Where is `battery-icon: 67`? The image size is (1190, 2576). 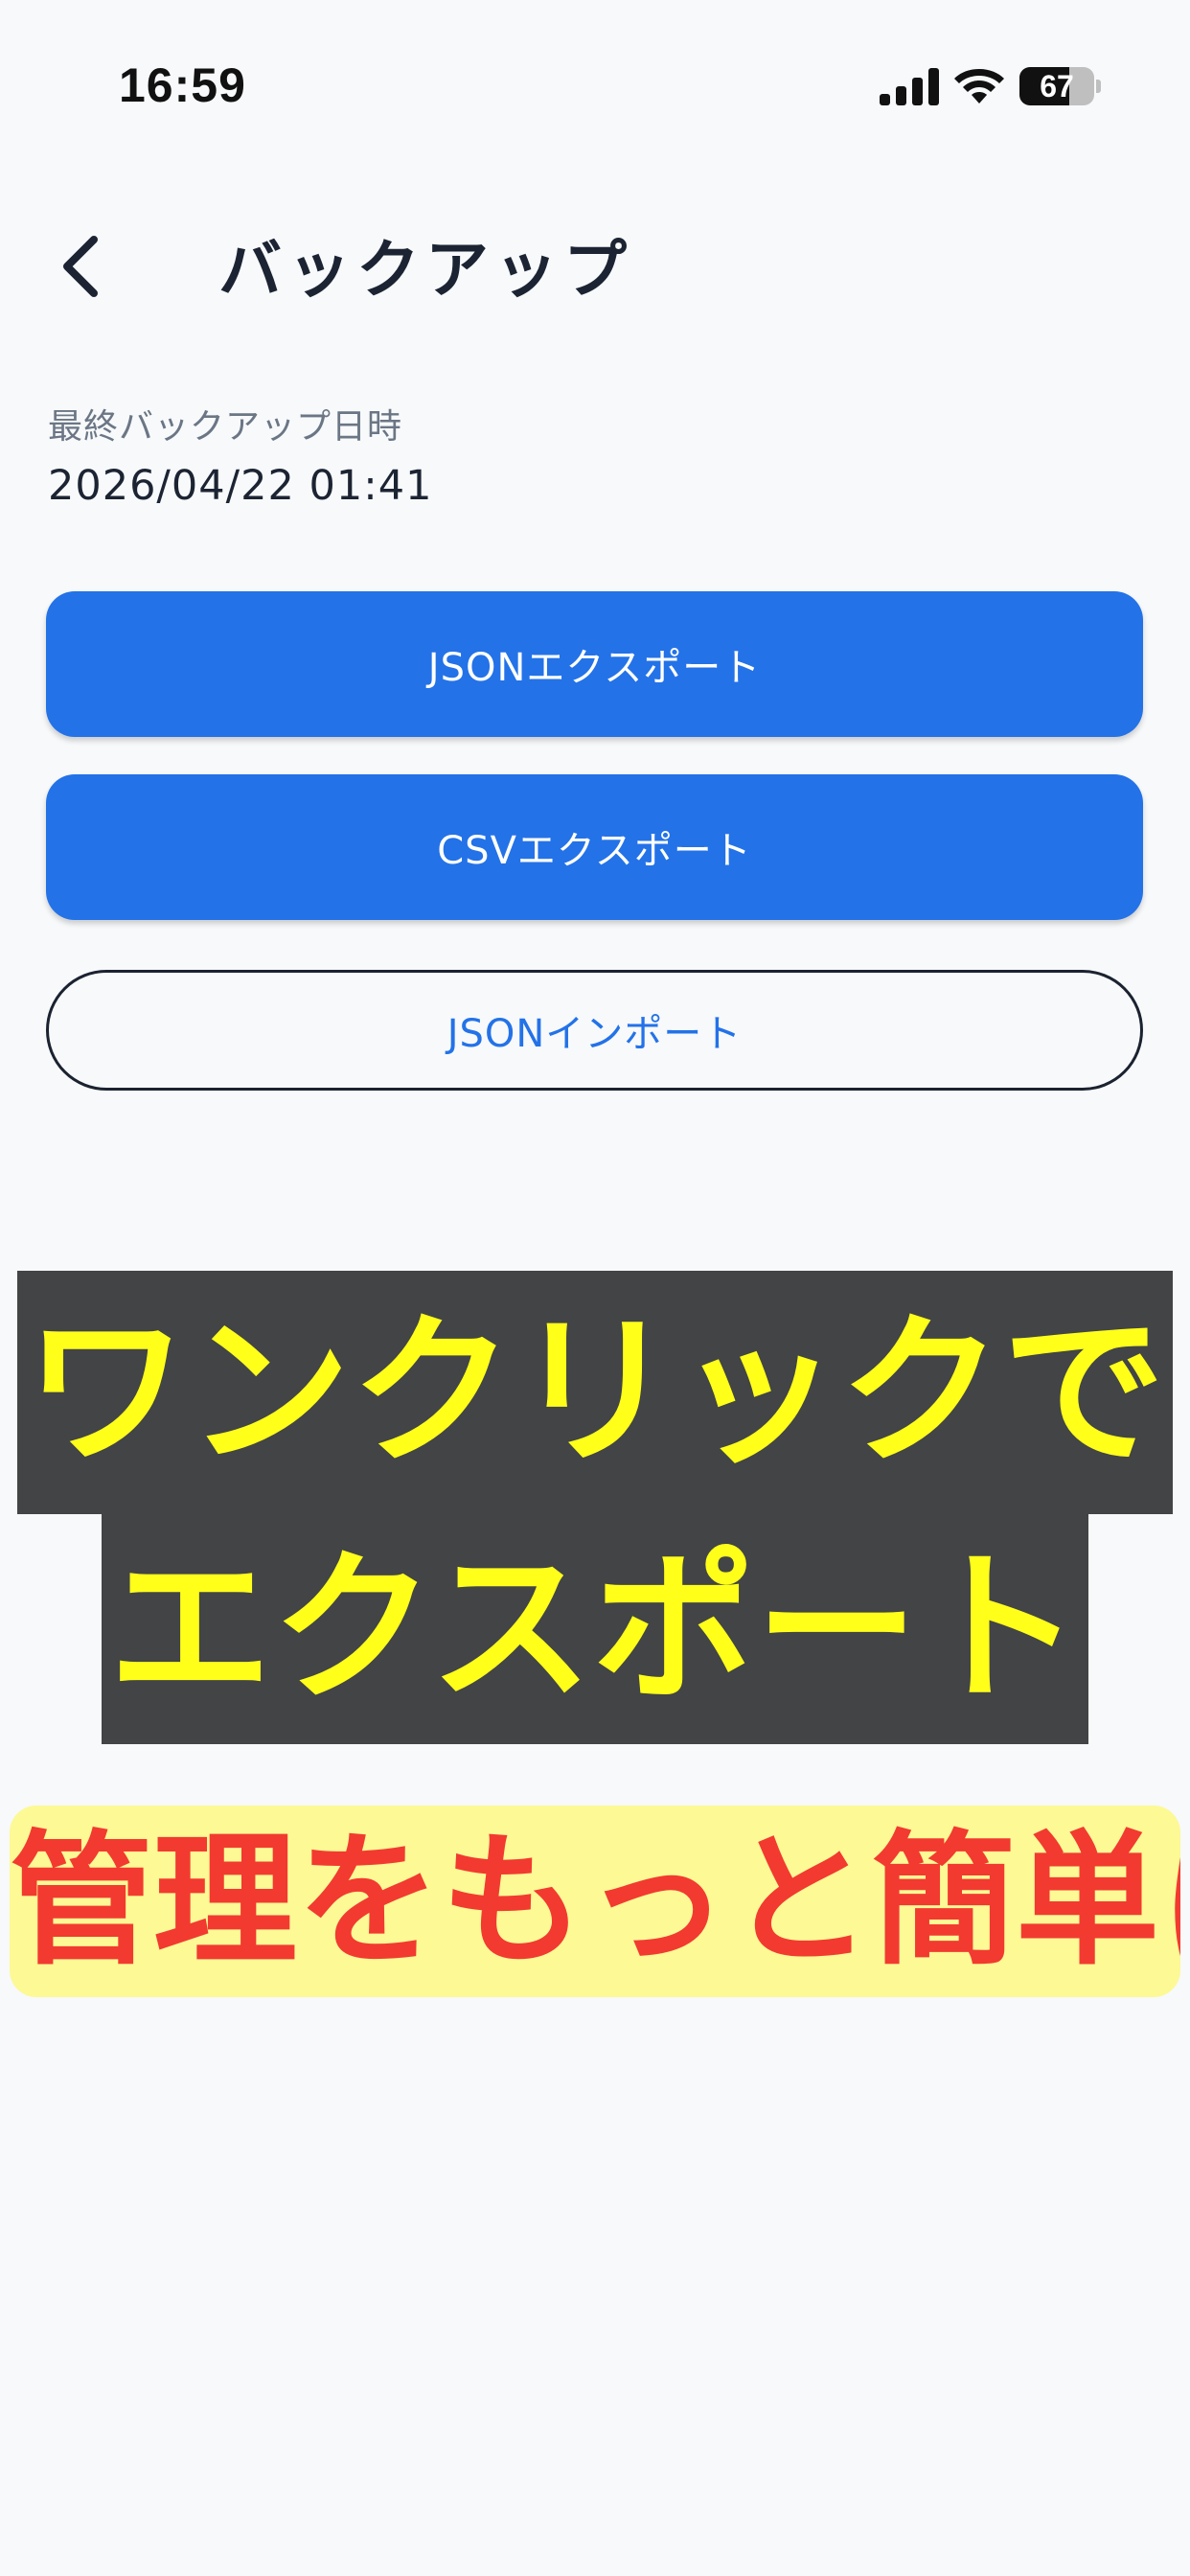
battery-icon: 67 is located at coordinates (1061, 86).